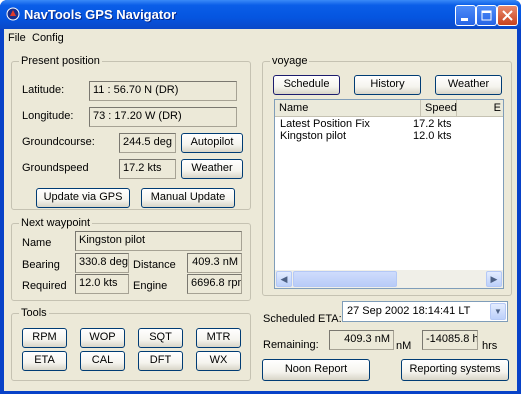 Image resolution: width=521 pixels, height=394 pixels. What do you see at coordinates (17, 38) in the screenshot?
I see `menu-file: File` at bounding box center [17, 38].